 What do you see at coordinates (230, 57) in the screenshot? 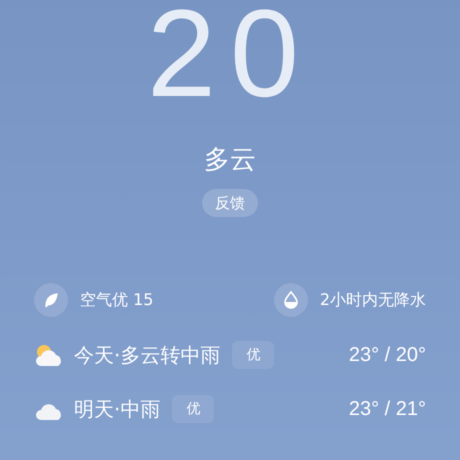
I see `temperature-reading: 20` at bounding box center [230, 57].